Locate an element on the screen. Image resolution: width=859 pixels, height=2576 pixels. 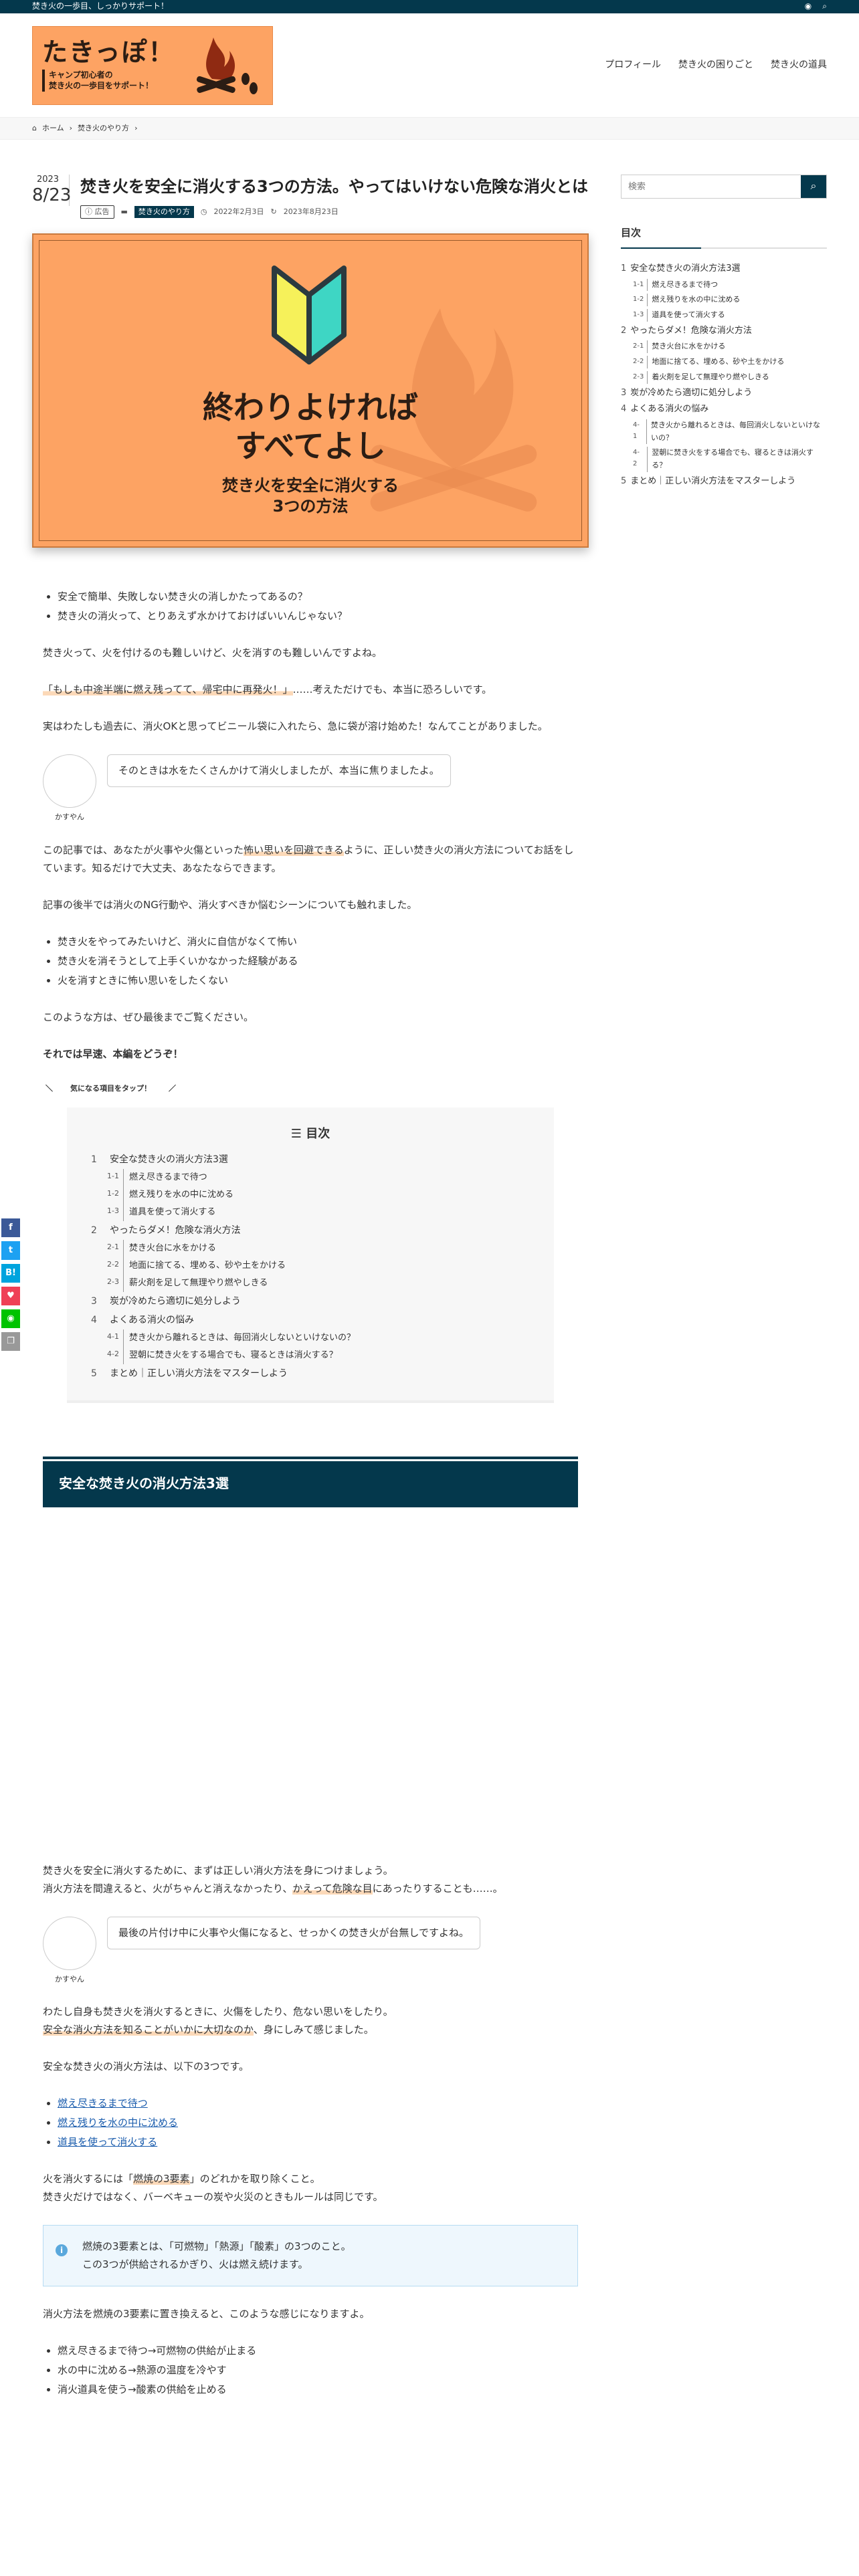
beginner-mark-icon is located at coordinates (310, 314).